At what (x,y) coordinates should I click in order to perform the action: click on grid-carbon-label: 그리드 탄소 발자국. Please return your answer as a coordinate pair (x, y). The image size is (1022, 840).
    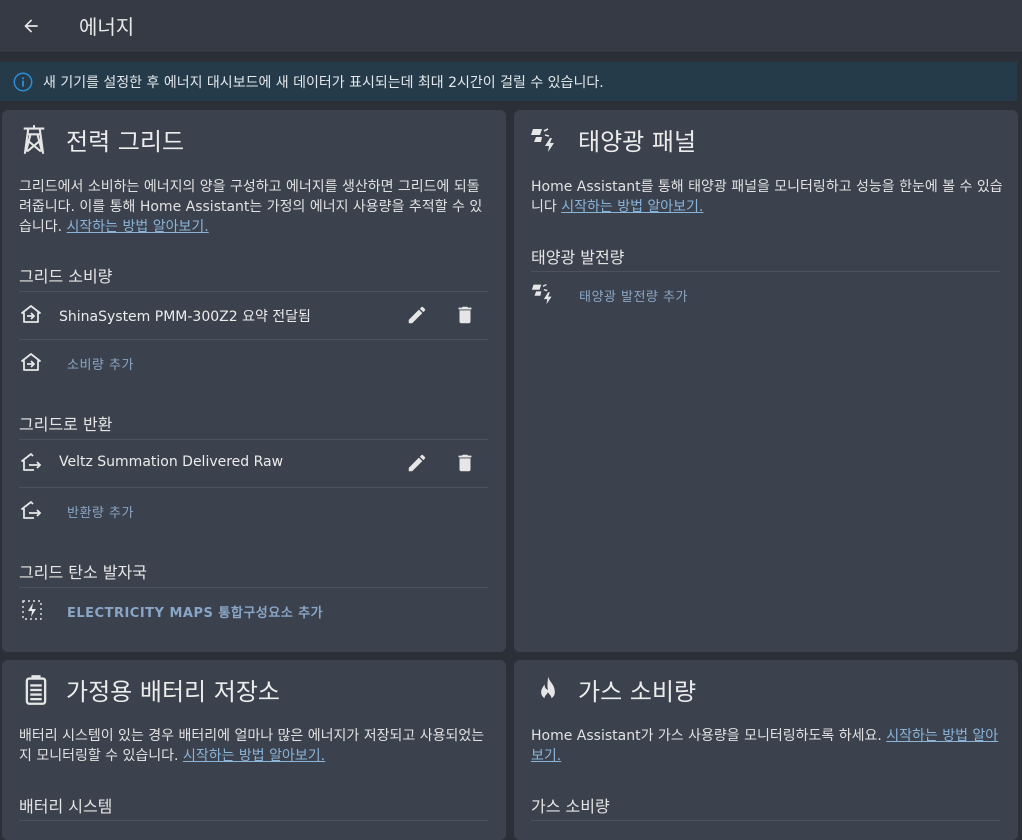
    Looking at the image, I should click on (83, 572).